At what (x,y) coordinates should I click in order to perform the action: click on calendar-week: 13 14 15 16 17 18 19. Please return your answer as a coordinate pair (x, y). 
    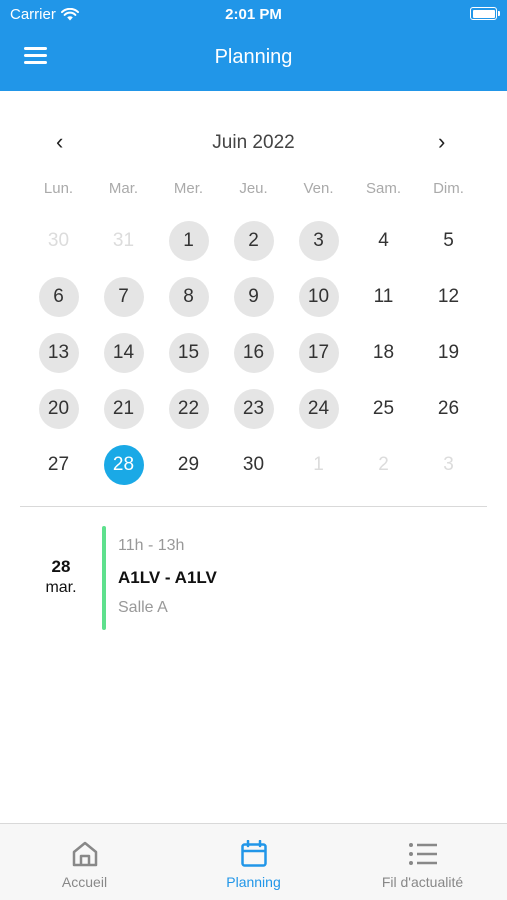
    Looking at the image, I should click on (253, 353).